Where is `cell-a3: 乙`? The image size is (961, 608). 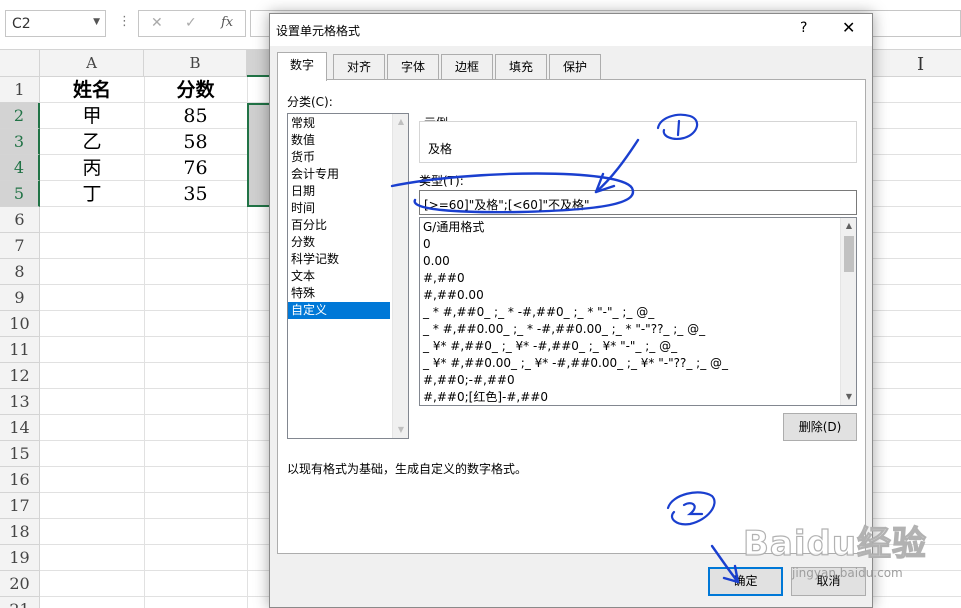 cell-a3: 乙 is located at coordinates (92, 142).